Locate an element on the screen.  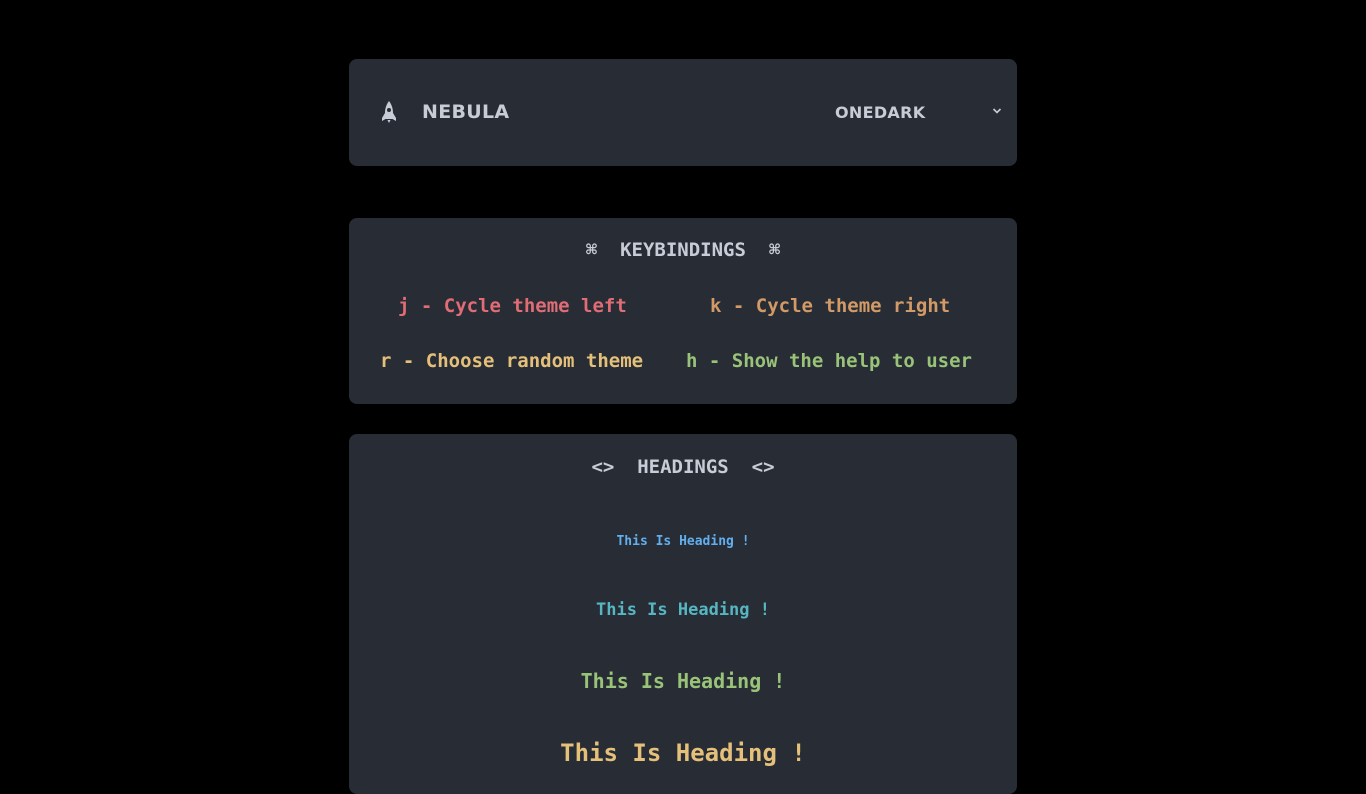
theme-select-value: ONEDARK is located at coordinates (880, 112).